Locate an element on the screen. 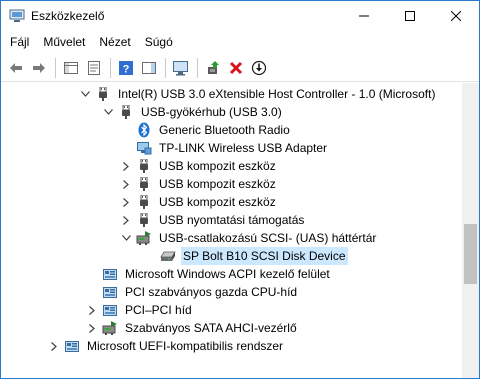 Image resolution: width=480 pixels, height=379 pixels. tree-item-label: USB-gyökérhub (USB 3.0) is located at coordinates (211, 112).